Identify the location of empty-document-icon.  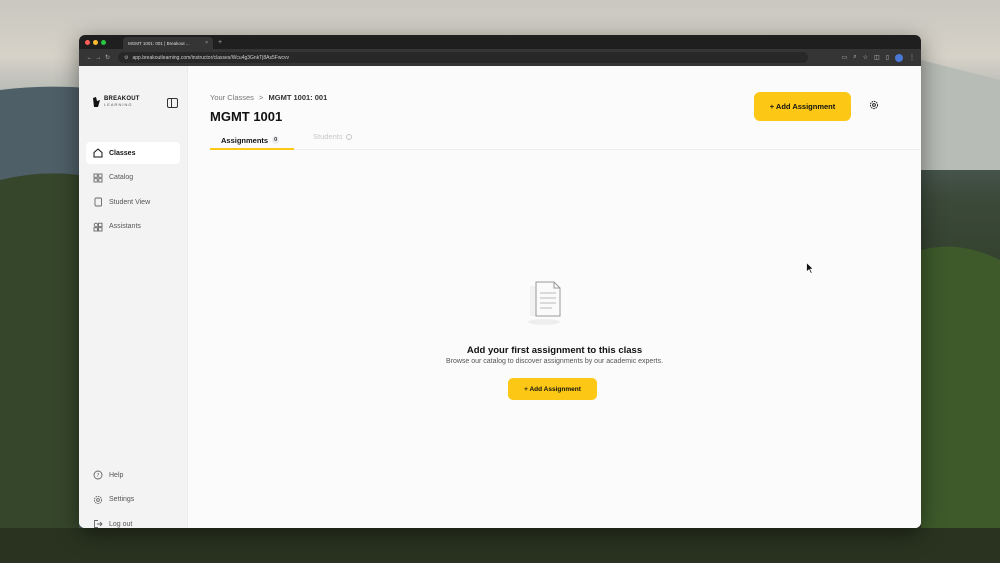
(544, 303).